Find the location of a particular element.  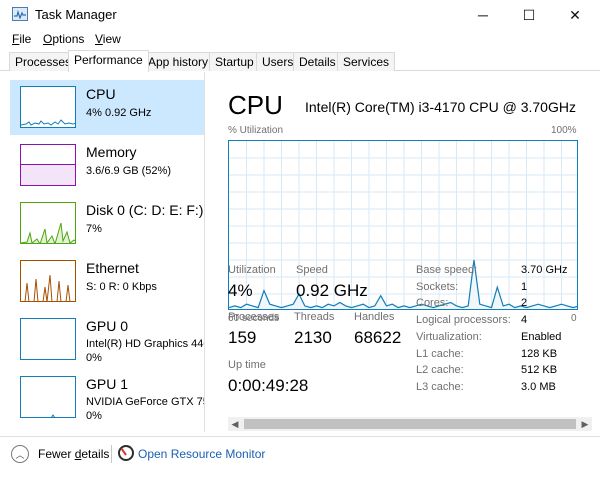

ethernet-thumbnail-graph is located at coordinates (48, 281).